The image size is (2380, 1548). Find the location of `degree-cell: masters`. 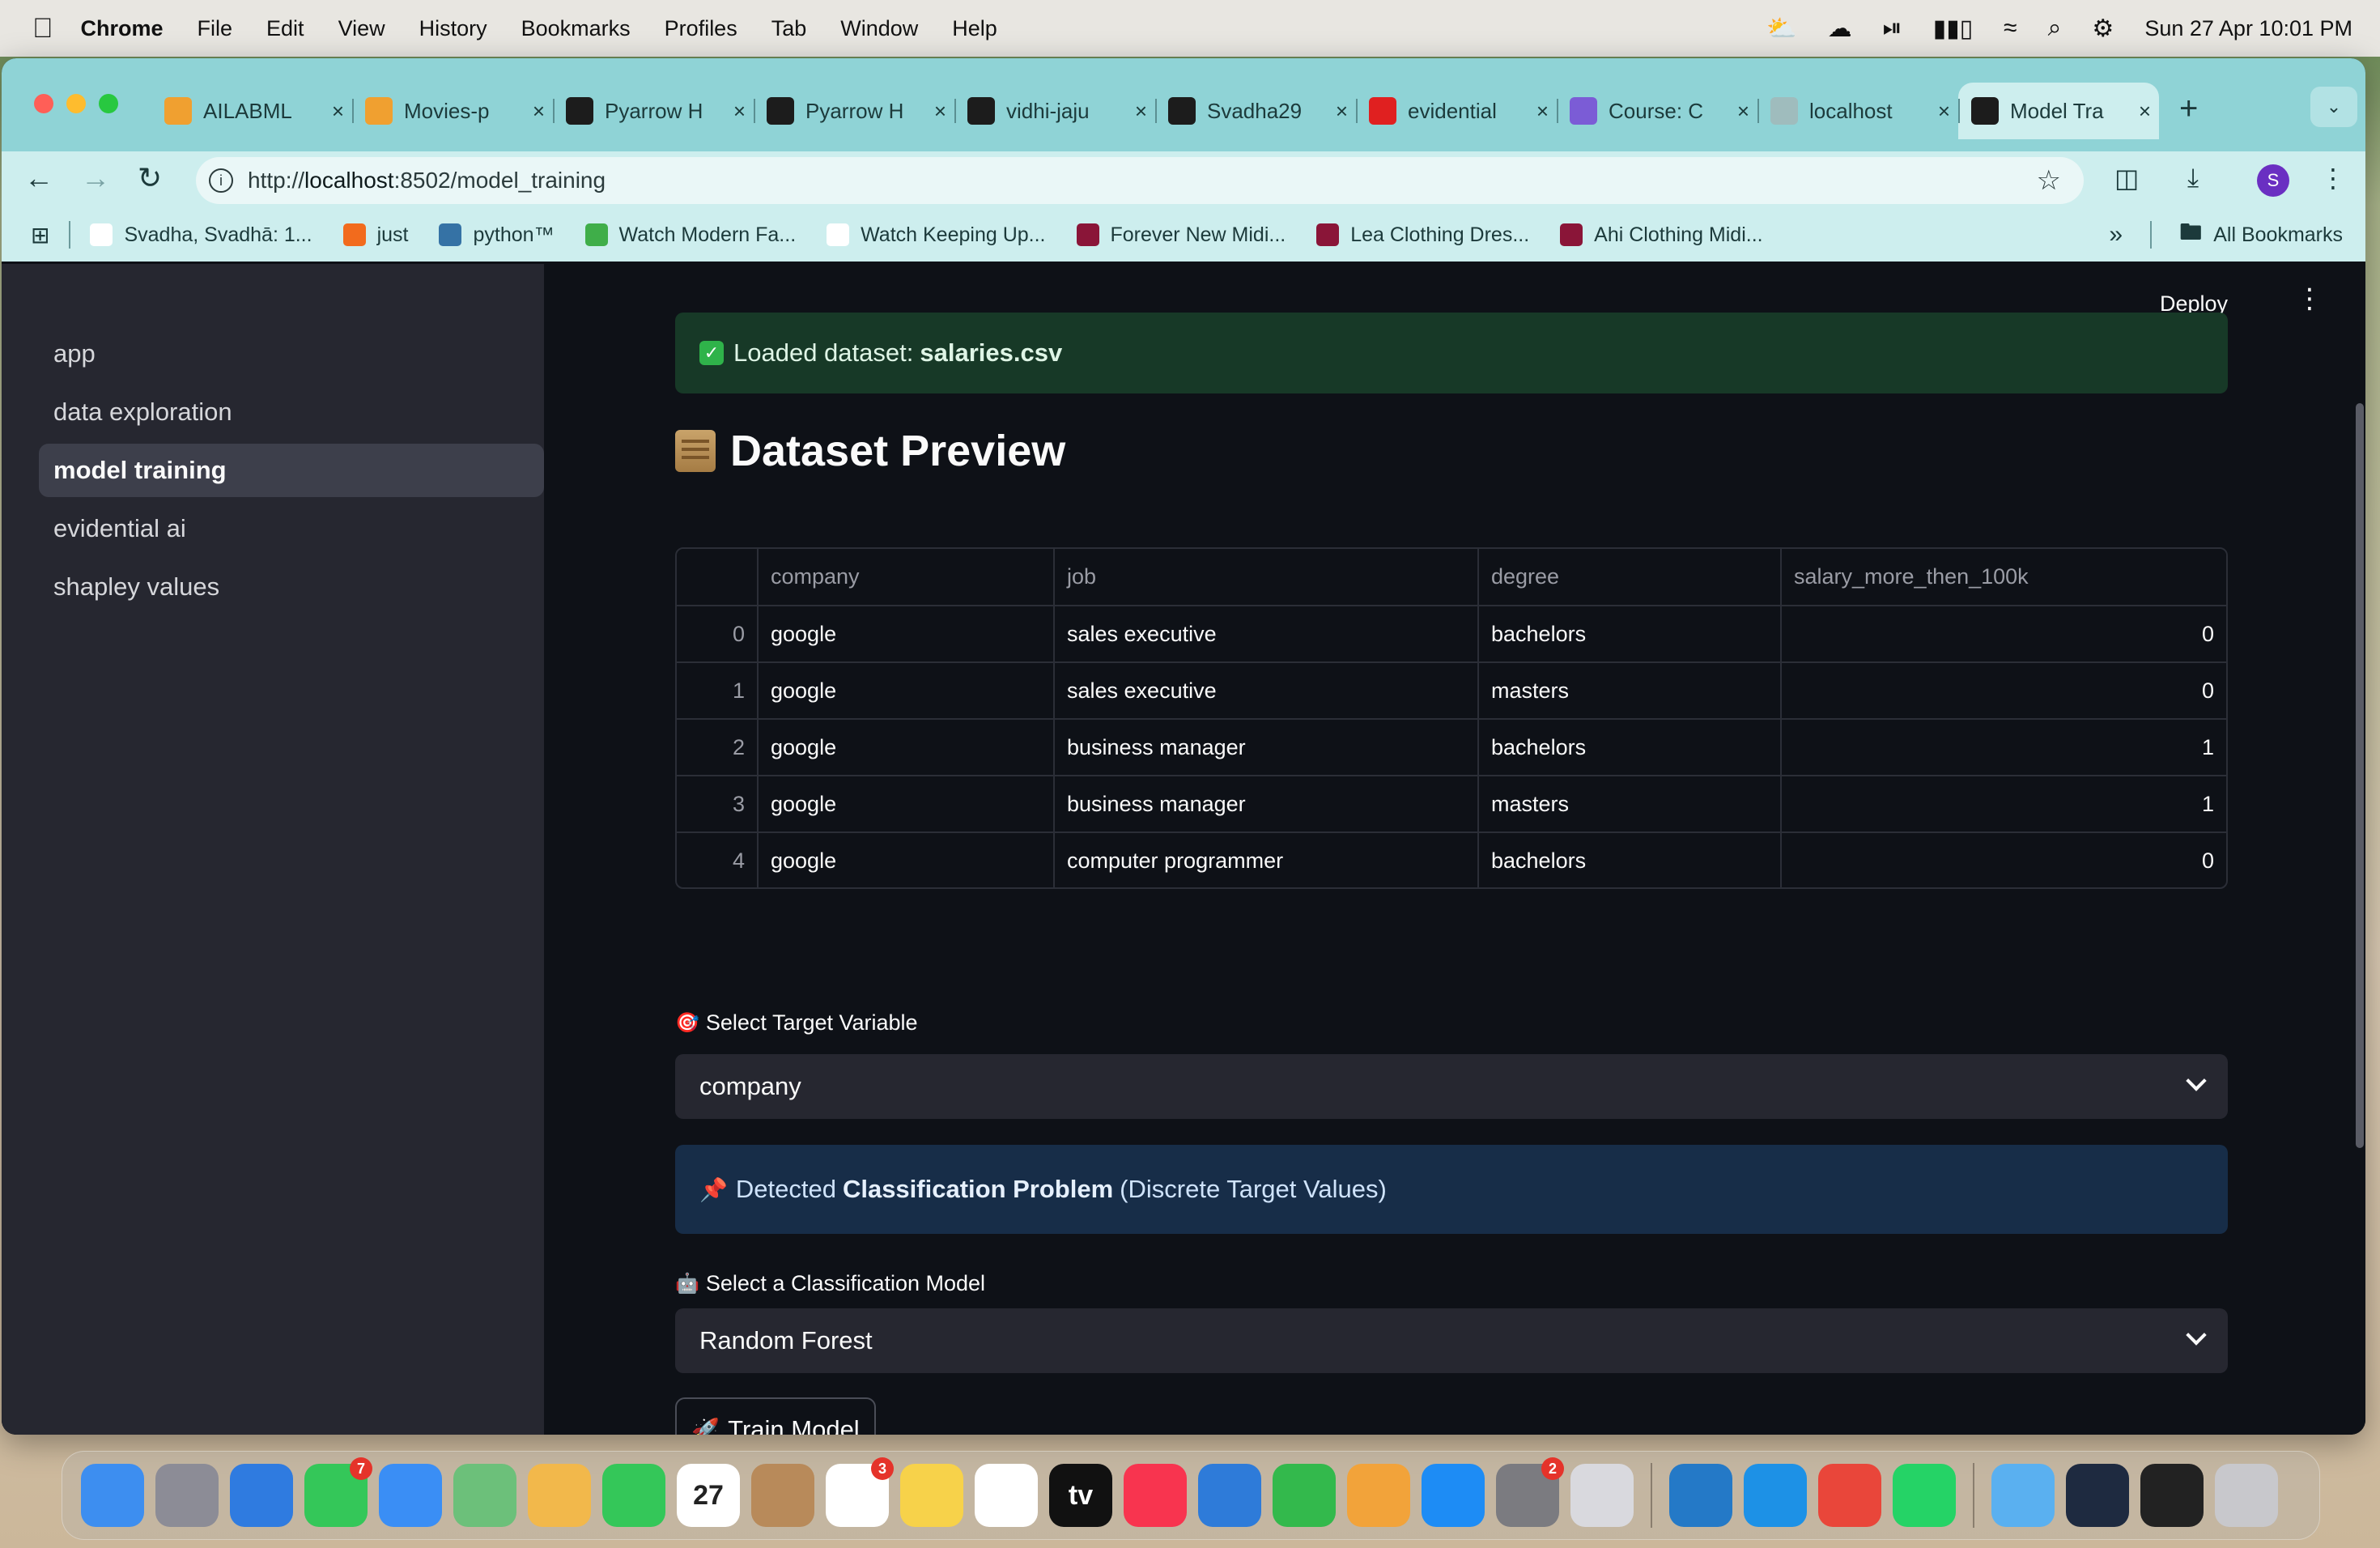

degree-cell: masters is located at coordinates (1630, 691).